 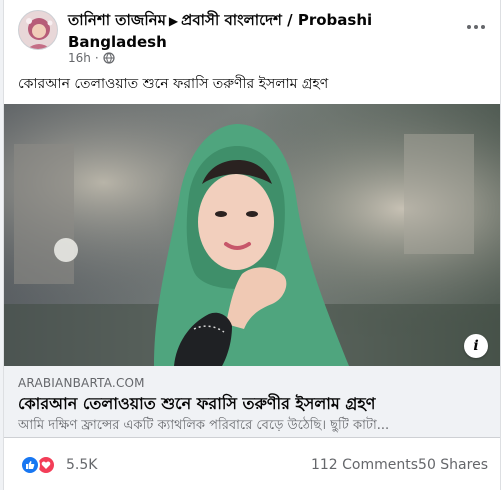 I want to click on engagement-bar: 5.5K 112 Comments 50 Shares, so click(x=252, y=466).